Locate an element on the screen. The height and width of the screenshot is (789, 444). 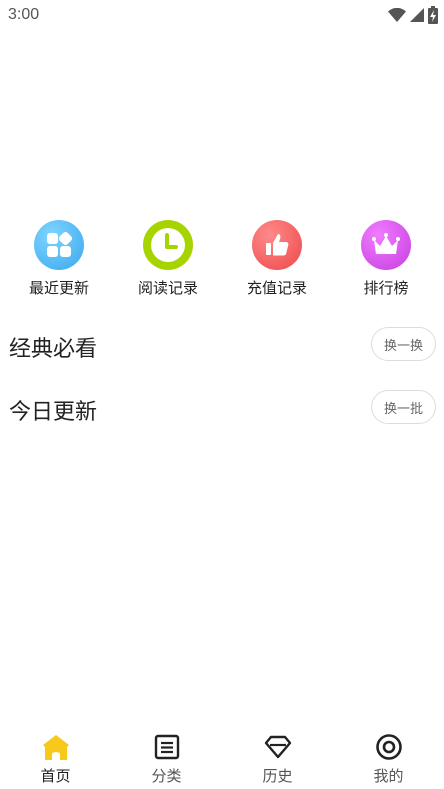
quick-action-label: 充值记录 is located at coordinates (276, 288).